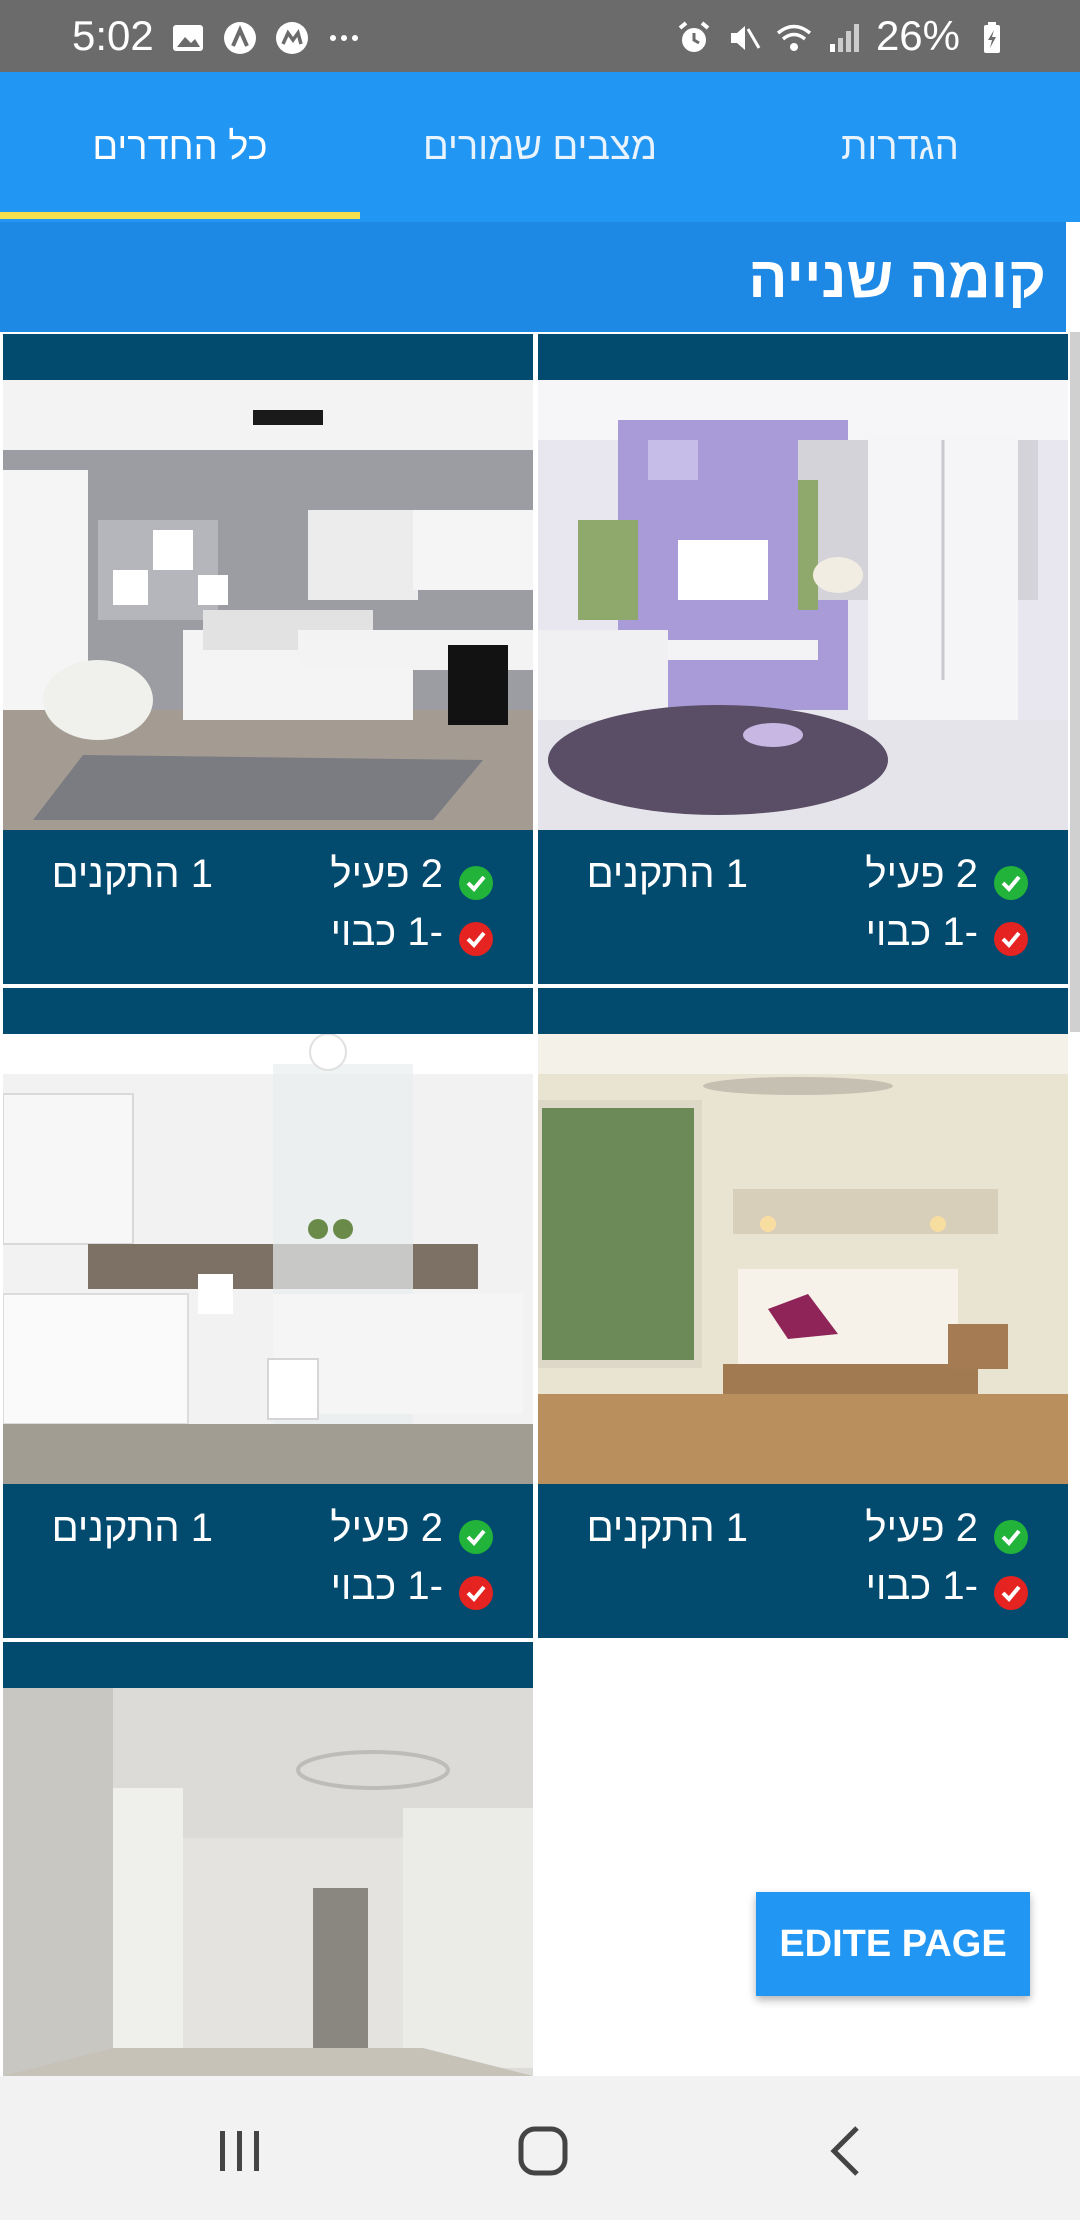  I want to click on recent-apps-icon, so click(239, 2151).